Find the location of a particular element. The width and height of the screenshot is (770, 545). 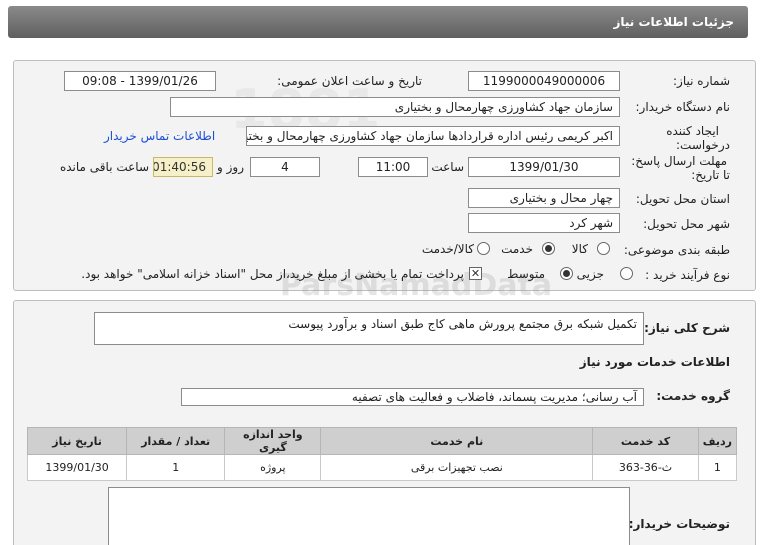

announce-field: 1399/01/26 - 09:08 is located at coordinates (140, 81).